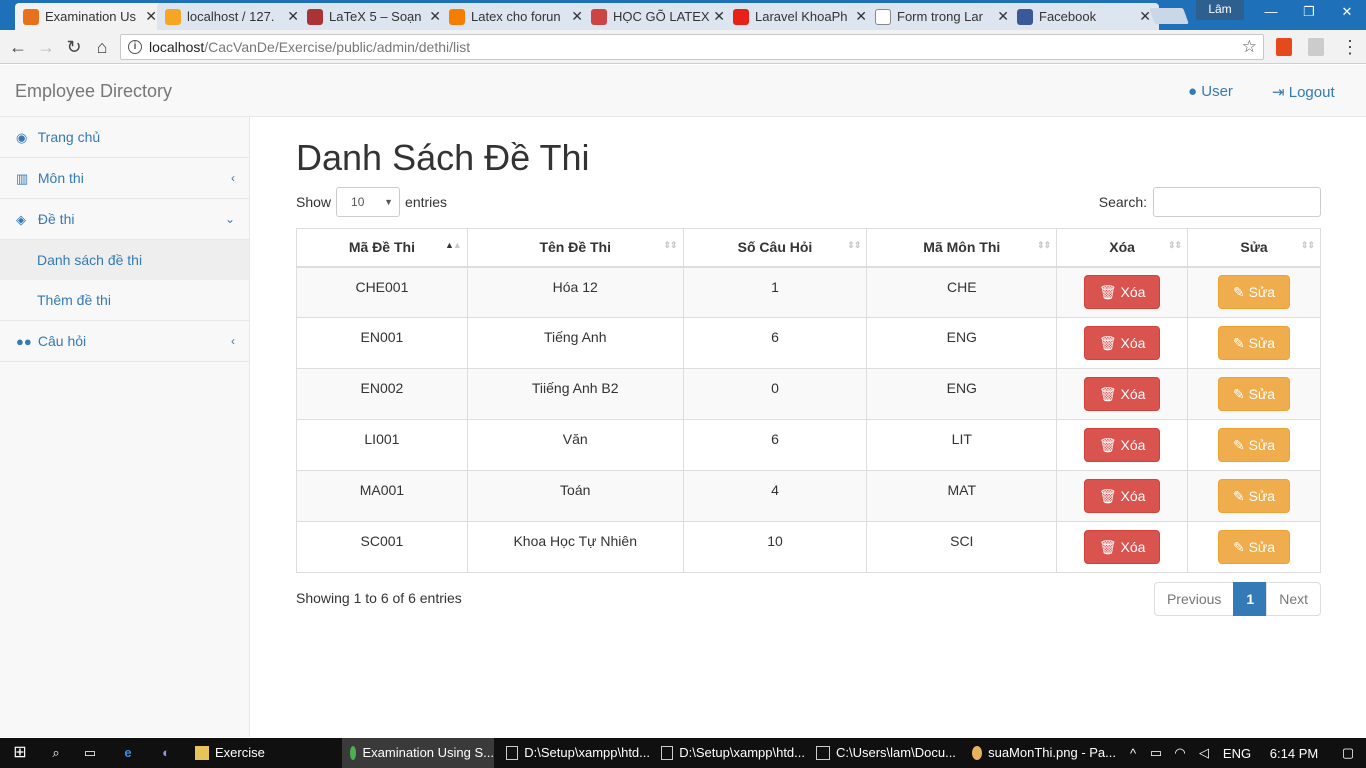 The width and height of the screenshot is (1366, 768). Describe the element at coordinates (260, 753) in the screenshot. I see `taskbar-item: Exercise` at that location.